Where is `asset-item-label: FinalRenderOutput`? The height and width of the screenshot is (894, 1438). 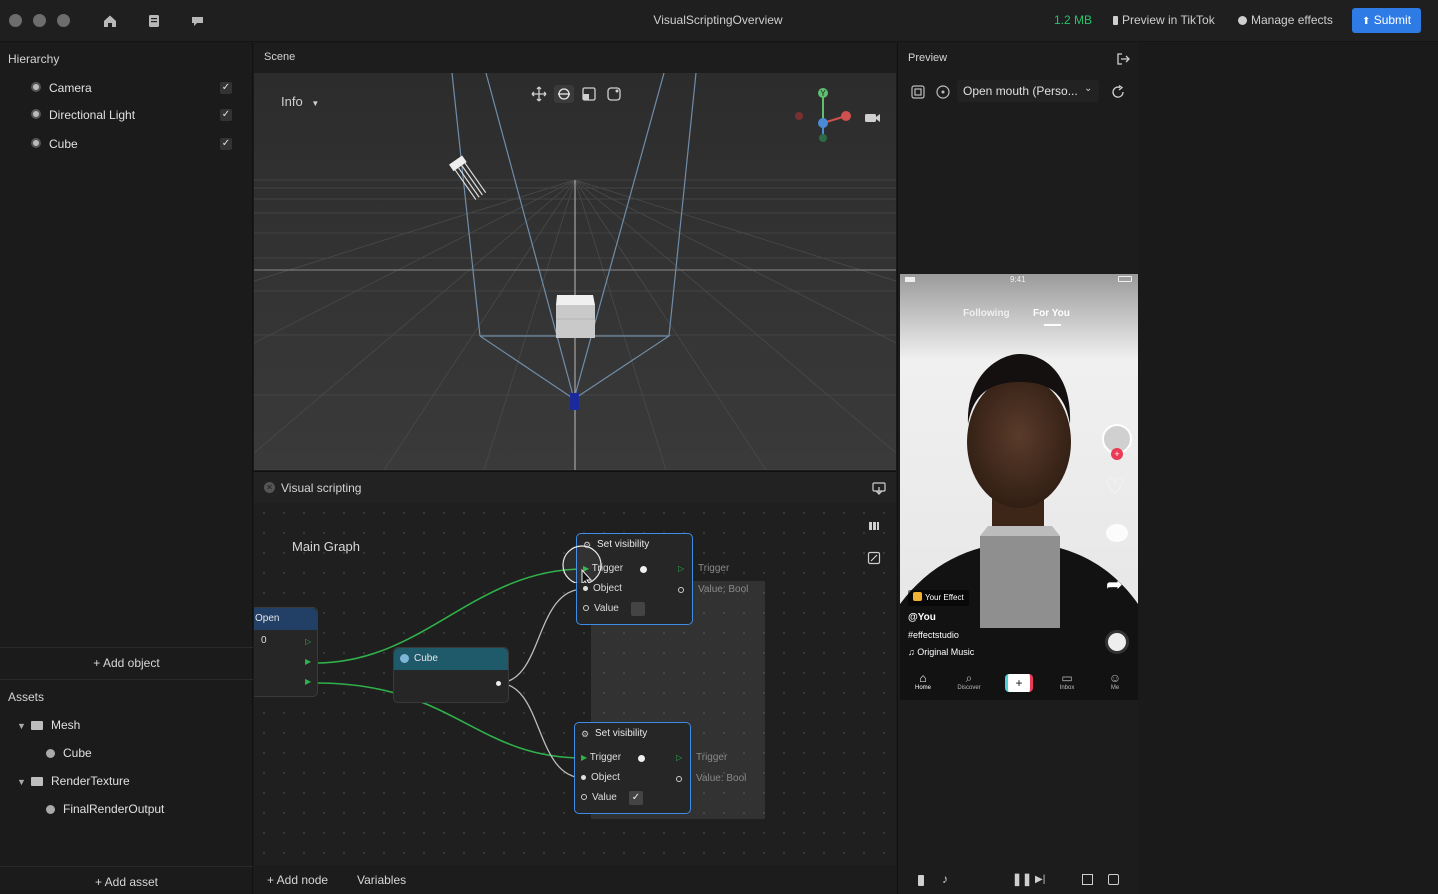 asset-item-label: FinalRenderOutput is located at coordinates (114, 809).